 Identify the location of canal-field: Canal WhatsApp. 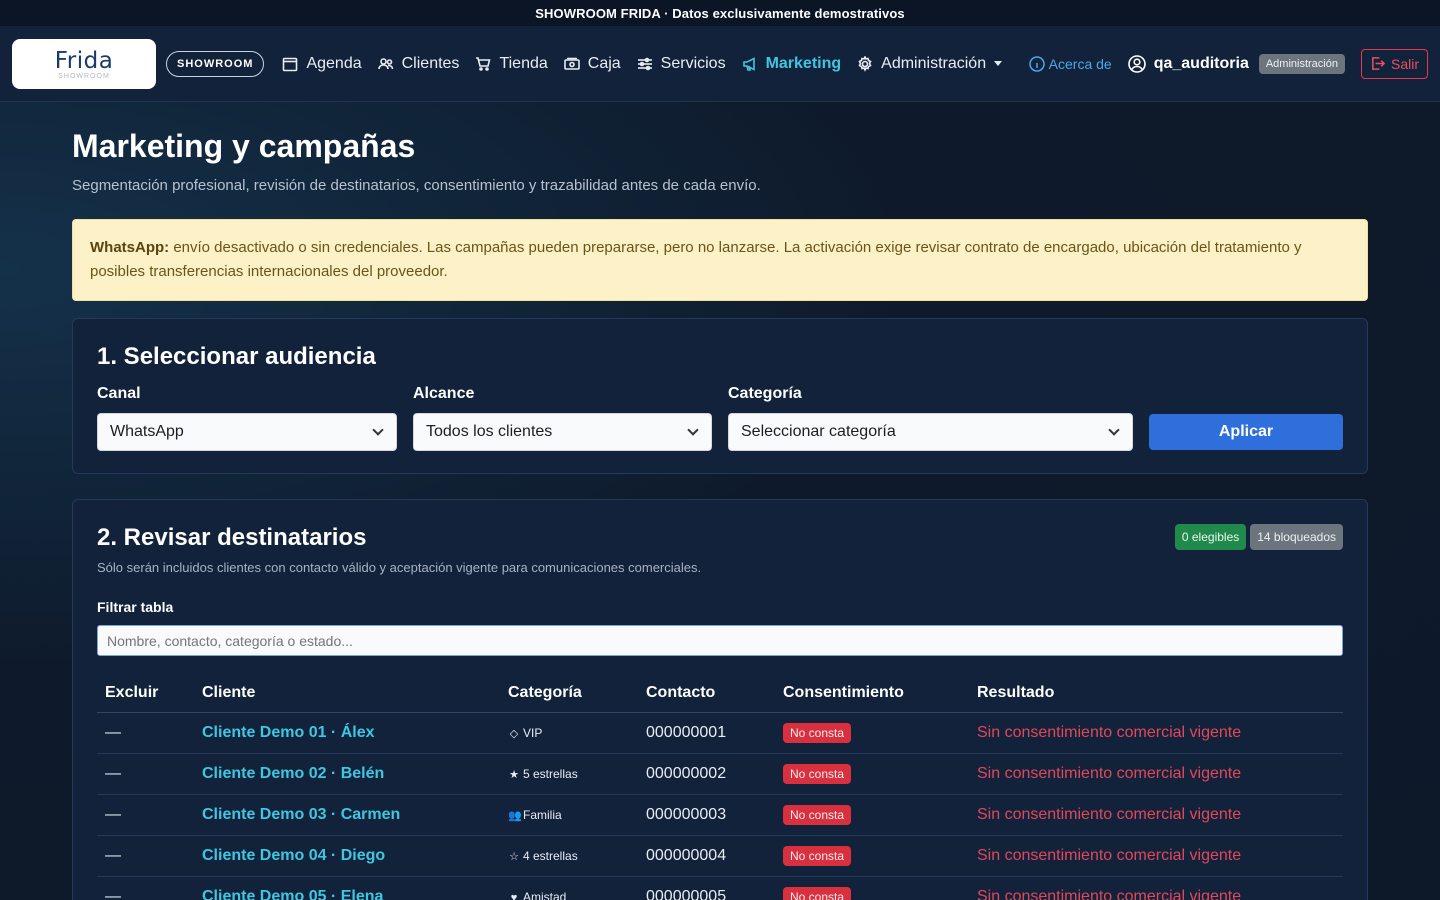
(247, 418).